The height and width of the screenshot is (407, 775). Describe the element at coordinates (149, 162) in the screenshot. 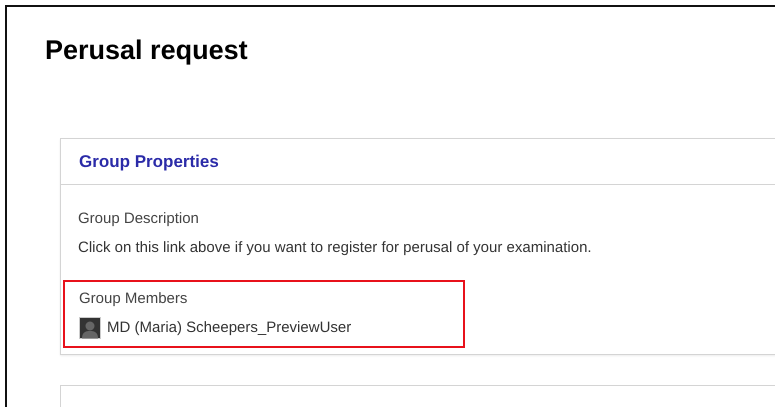

I see `card-heading-link: Group Properties` at that location.